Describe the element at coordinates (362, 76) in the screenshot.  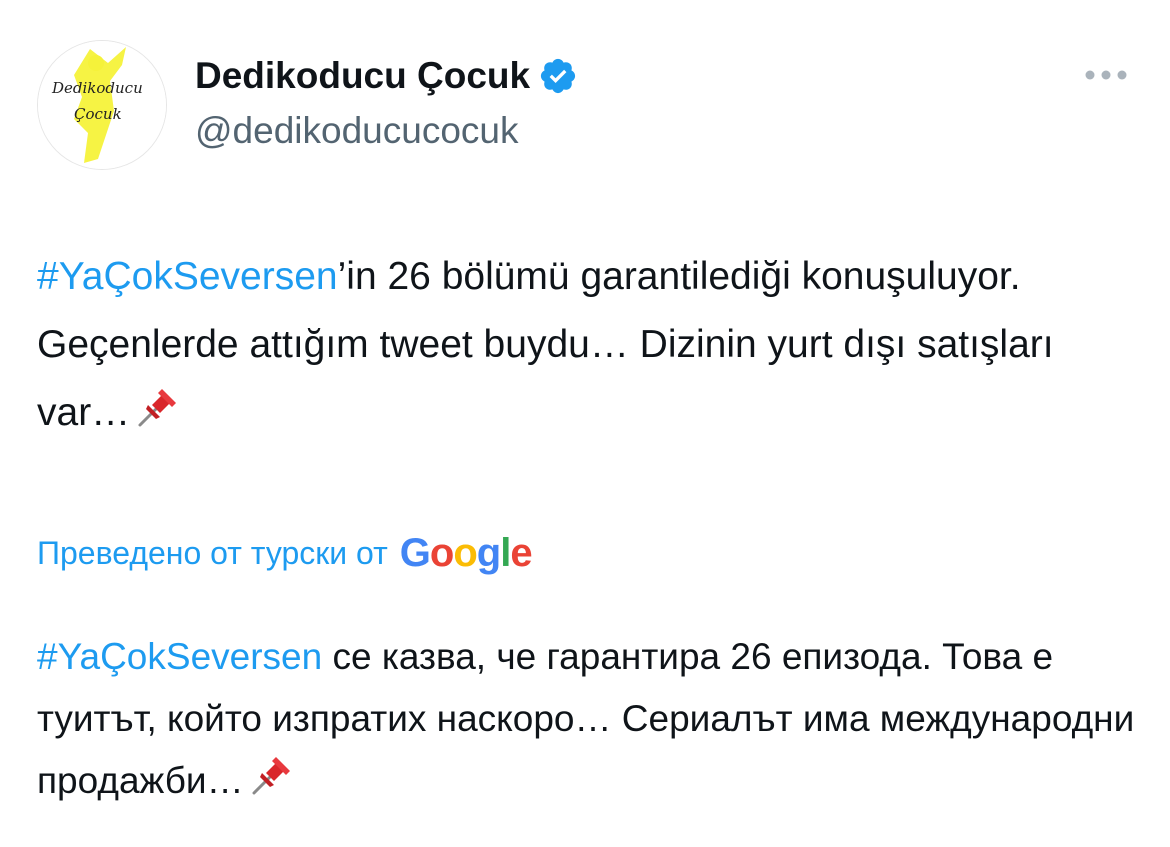
I see `display-name-text: Dedikoducu Çocuk` at that location.